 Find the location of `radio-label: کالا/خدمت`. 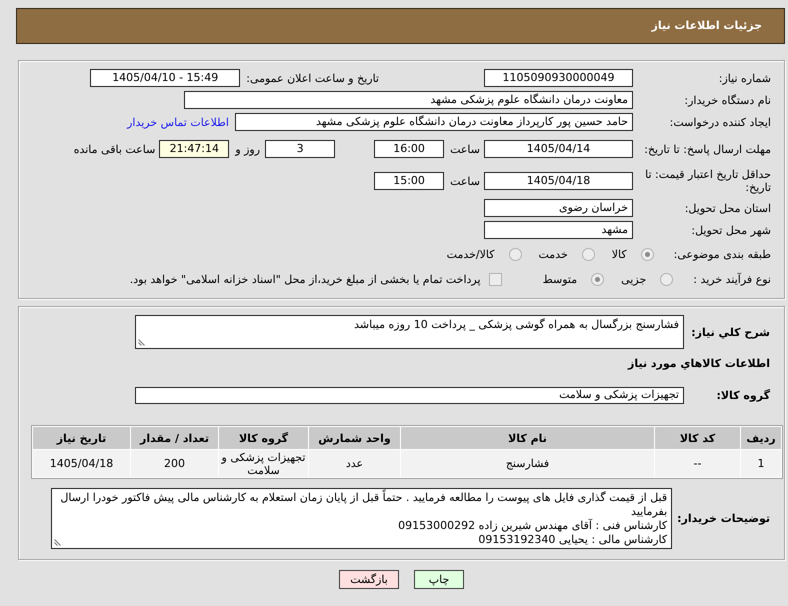

radio-label: کالا/خدمت is located at coordinates (470, 254).